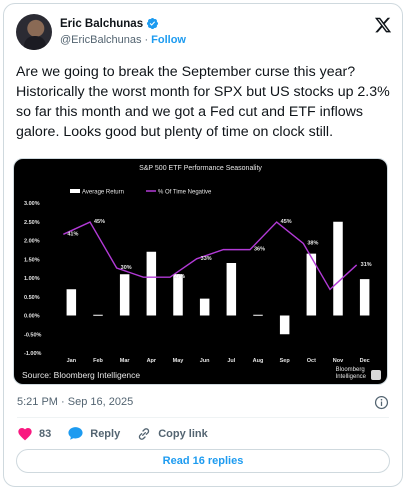 This screenshot has height=493, width=409. I want to click on reply-bubble-icon, so click(75, 433).